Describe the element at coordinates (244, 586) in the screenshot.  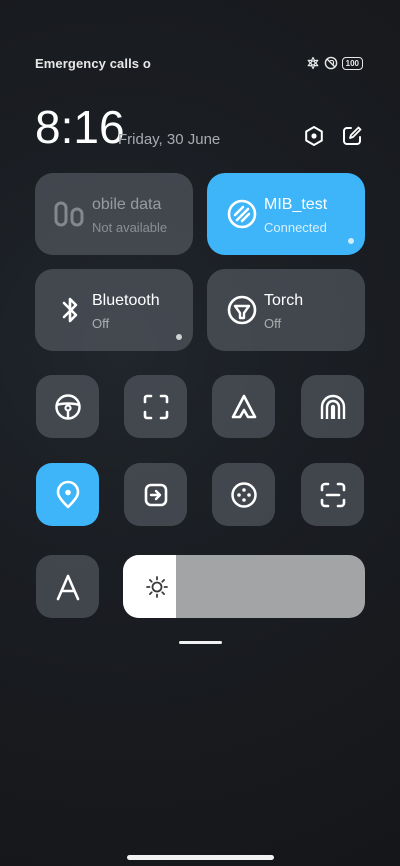
I see `brightness-slider` at that location.